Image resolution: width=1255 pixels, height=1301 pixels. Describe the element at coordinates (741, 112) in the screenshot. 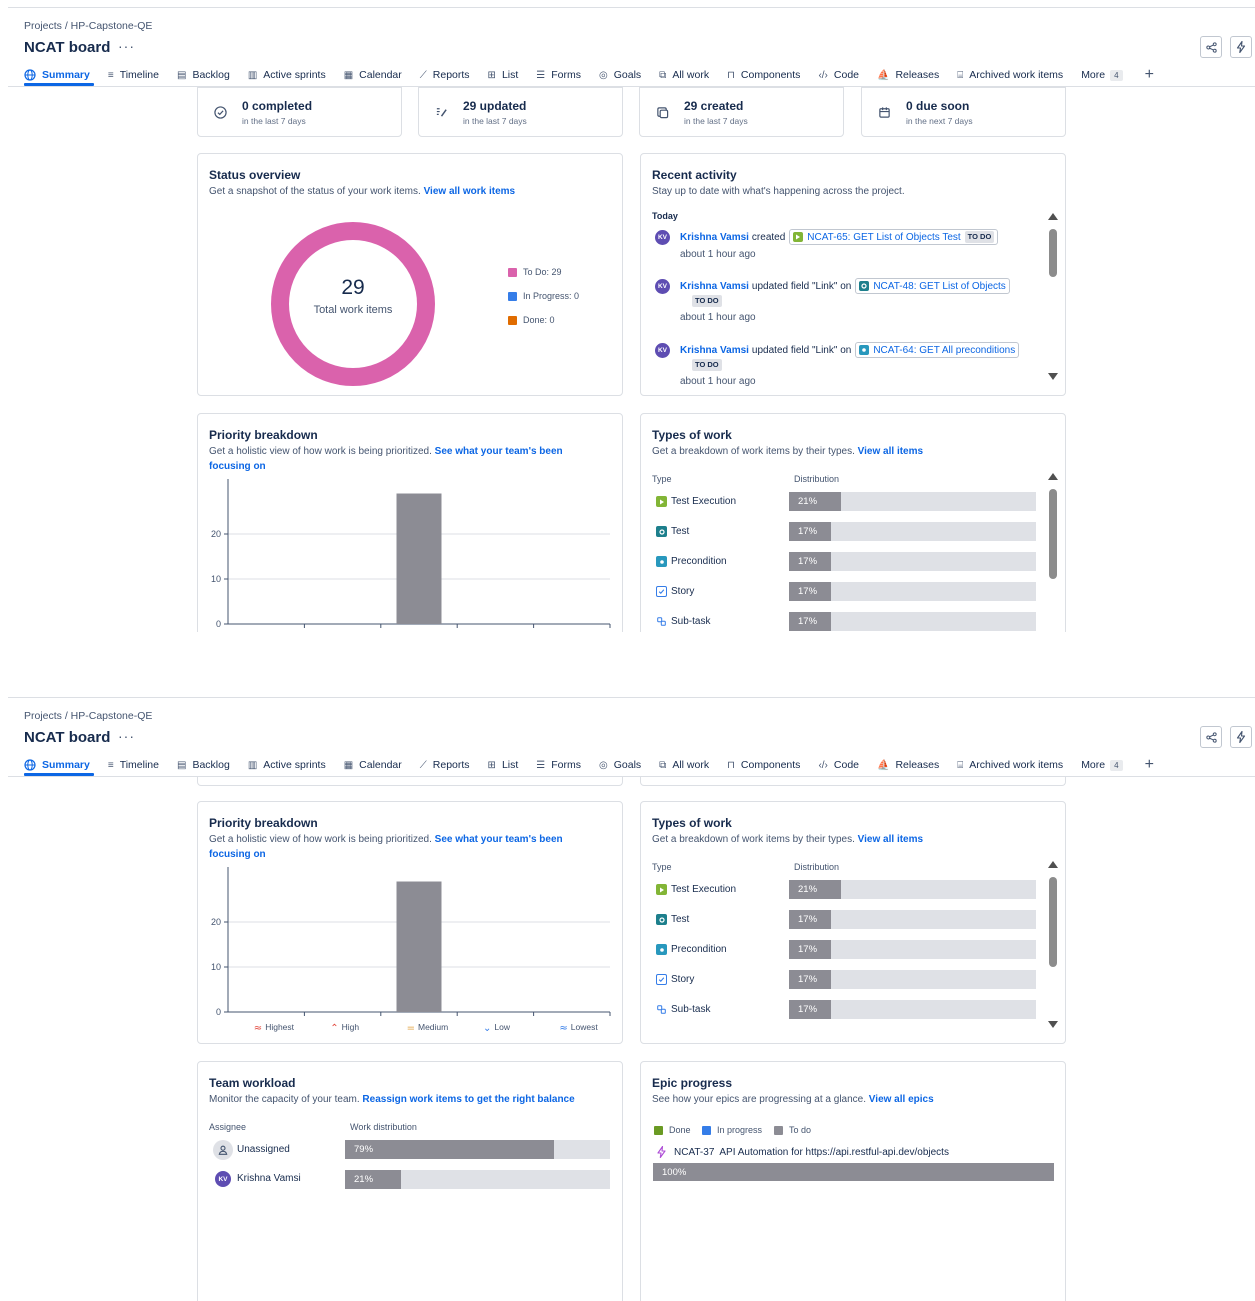

I see `stat-card-created: 29 created in the last 7 days` at that location.